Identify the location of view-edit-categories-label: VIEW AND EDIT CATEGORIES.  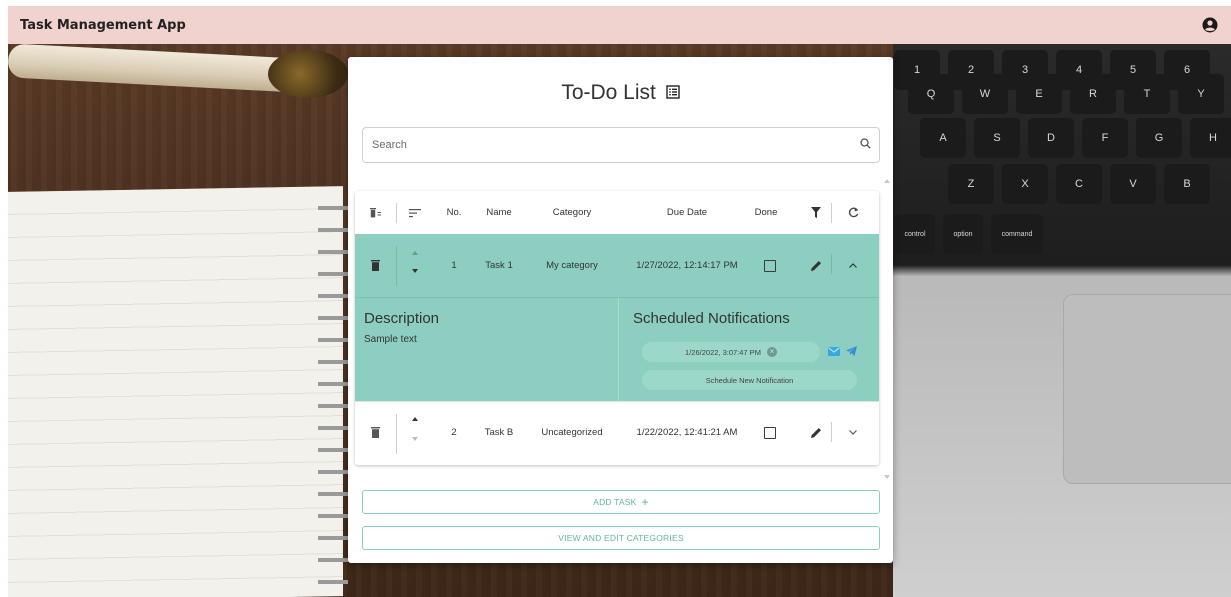
(621, 538).